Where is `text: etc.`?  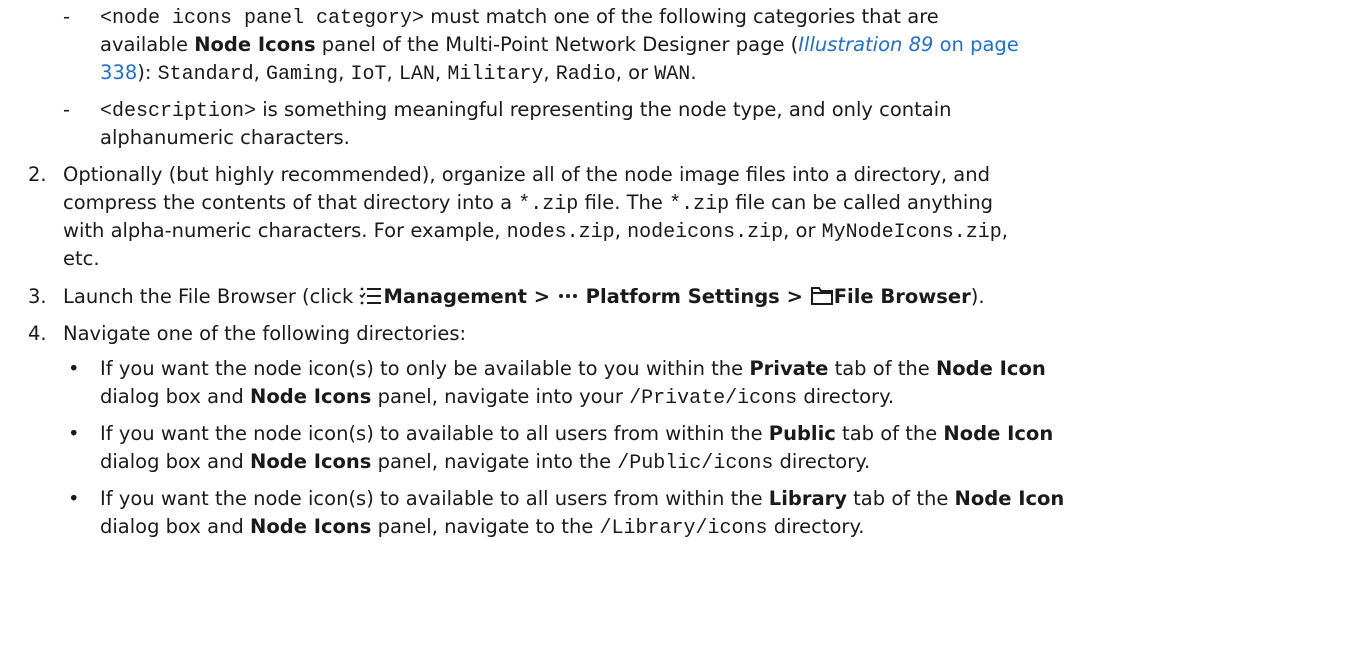
text: etc. is located at coordinates (81, 258).